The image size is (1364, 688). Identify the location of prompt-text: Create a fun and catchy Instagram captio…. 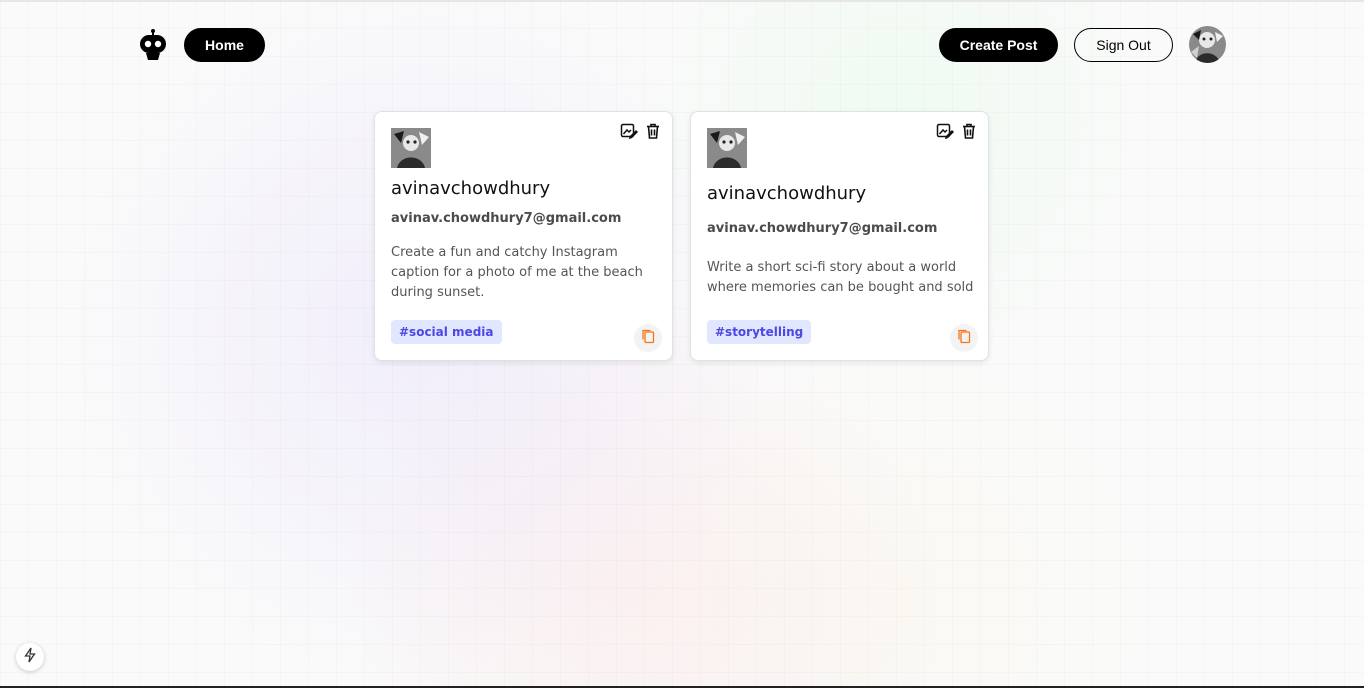
(517, 272).